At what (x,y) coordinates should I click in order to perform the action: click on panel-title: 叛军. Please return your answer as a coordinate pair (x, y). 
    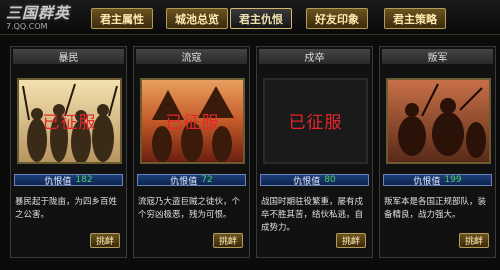
    Looking at the image, I should click on (437, 56).